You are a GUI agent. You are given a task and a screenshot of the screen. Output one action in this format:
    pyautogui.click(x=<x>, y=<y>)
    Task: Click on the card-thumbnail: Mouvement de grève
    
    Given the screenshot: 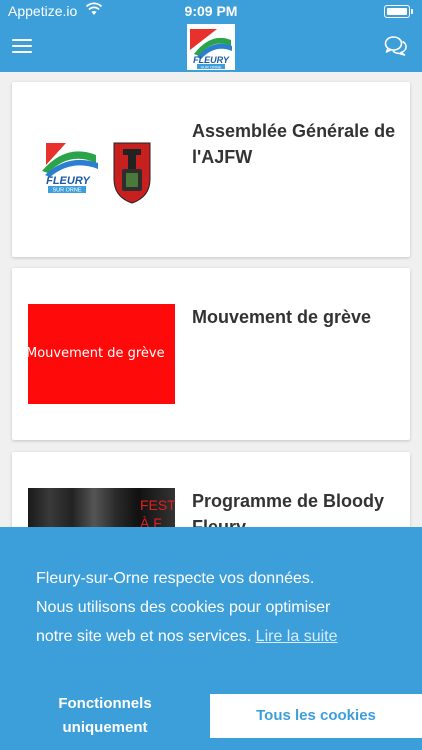 What is the action you would take?
    pyautogui.click(x=101, y=354)
    